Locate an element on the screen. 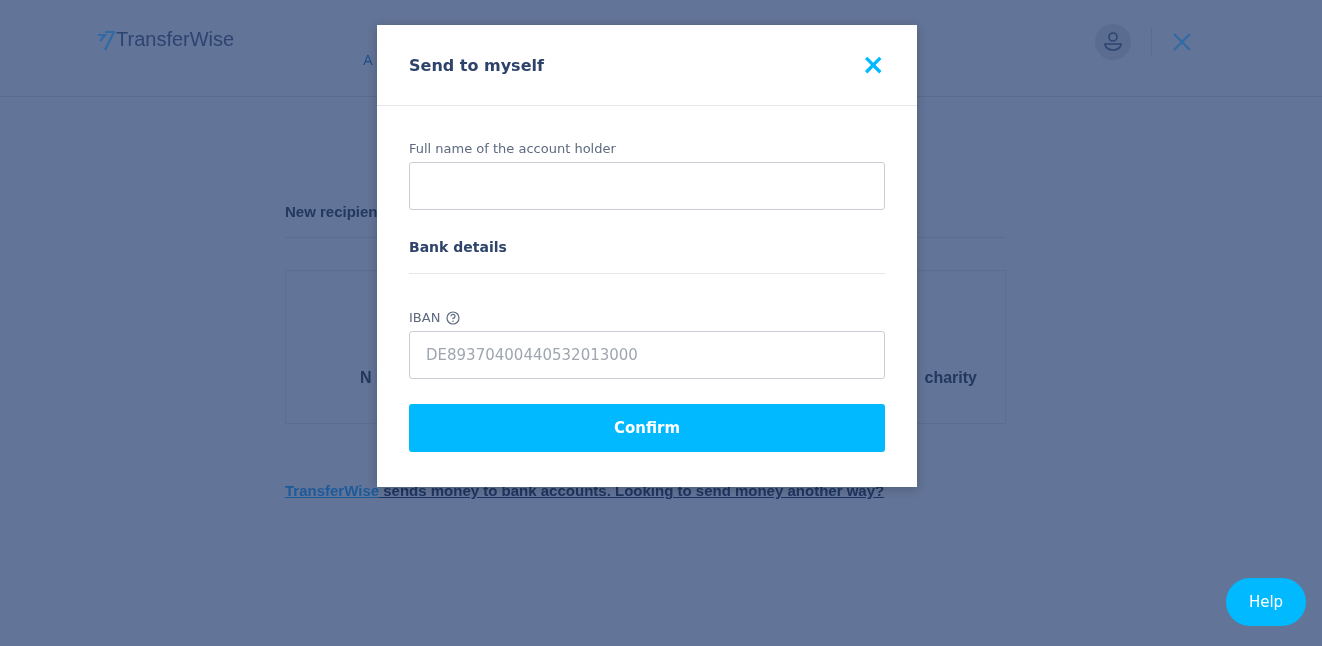  profile-button is located at coordinates (1113, 42).